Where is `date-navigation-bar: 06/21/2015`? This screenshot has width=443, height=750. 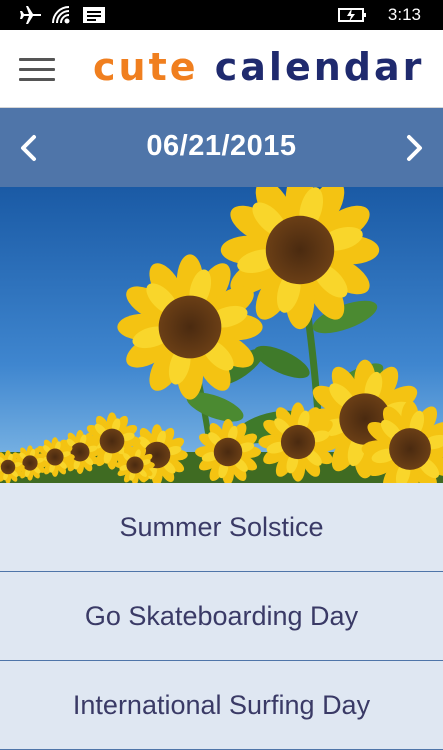 date-navigation-bar: 06/21/2015 is located at coordinates (221, 147).